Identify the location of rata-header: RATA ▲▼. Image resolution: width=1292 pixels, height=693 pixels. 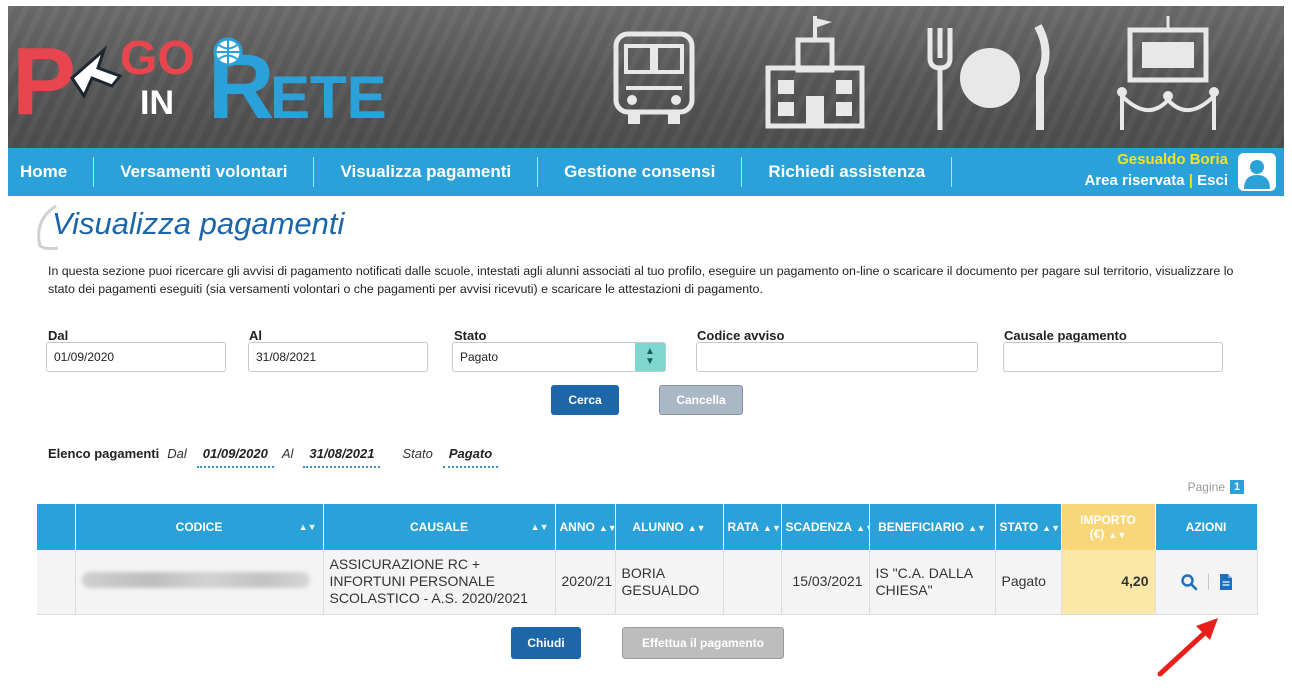
(752, 527).